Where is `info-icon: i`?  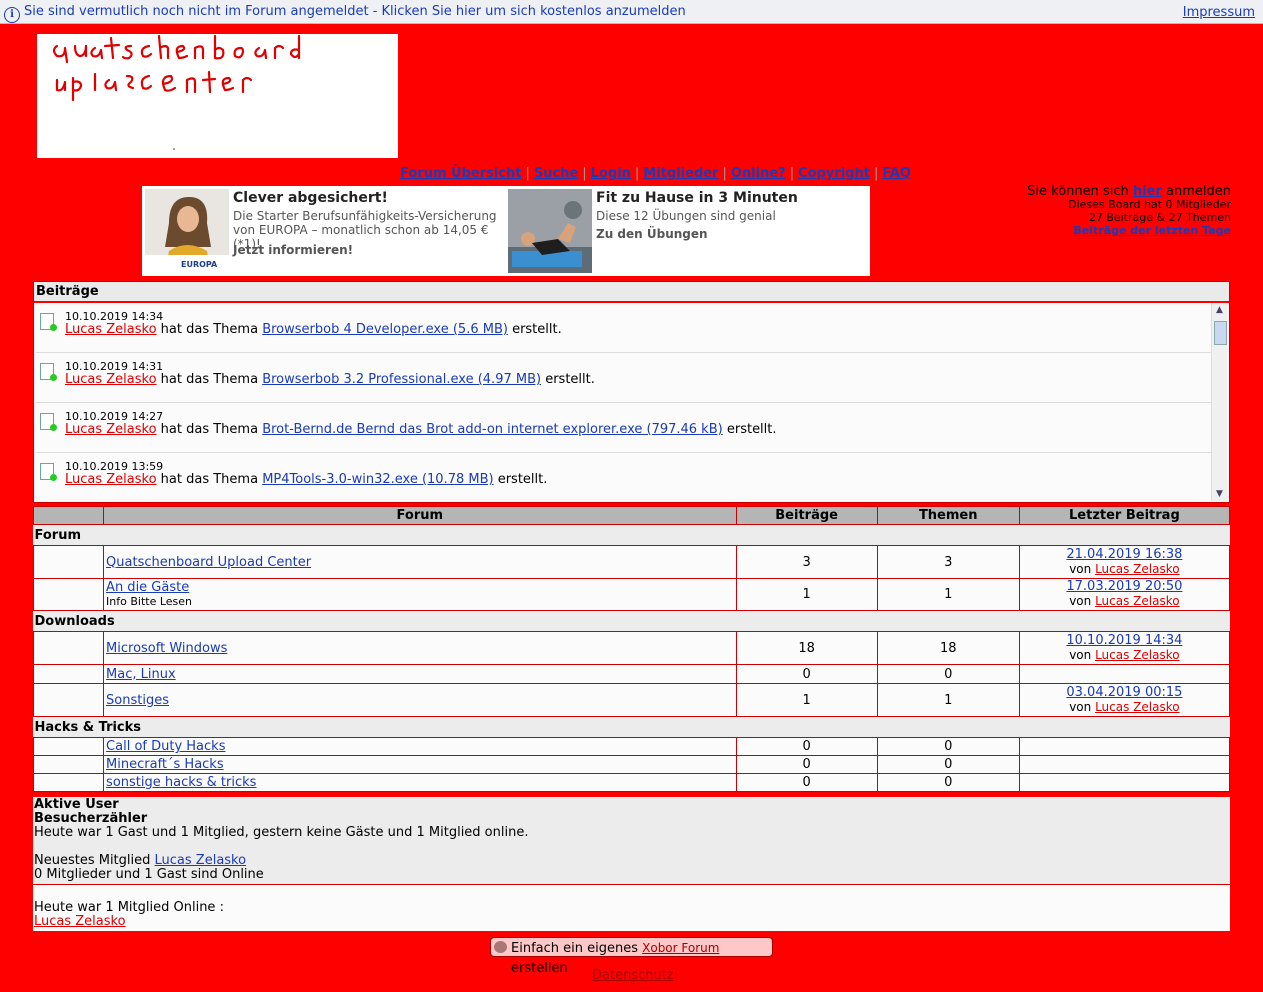
info-icon: i is located at coordinates (12, 15).